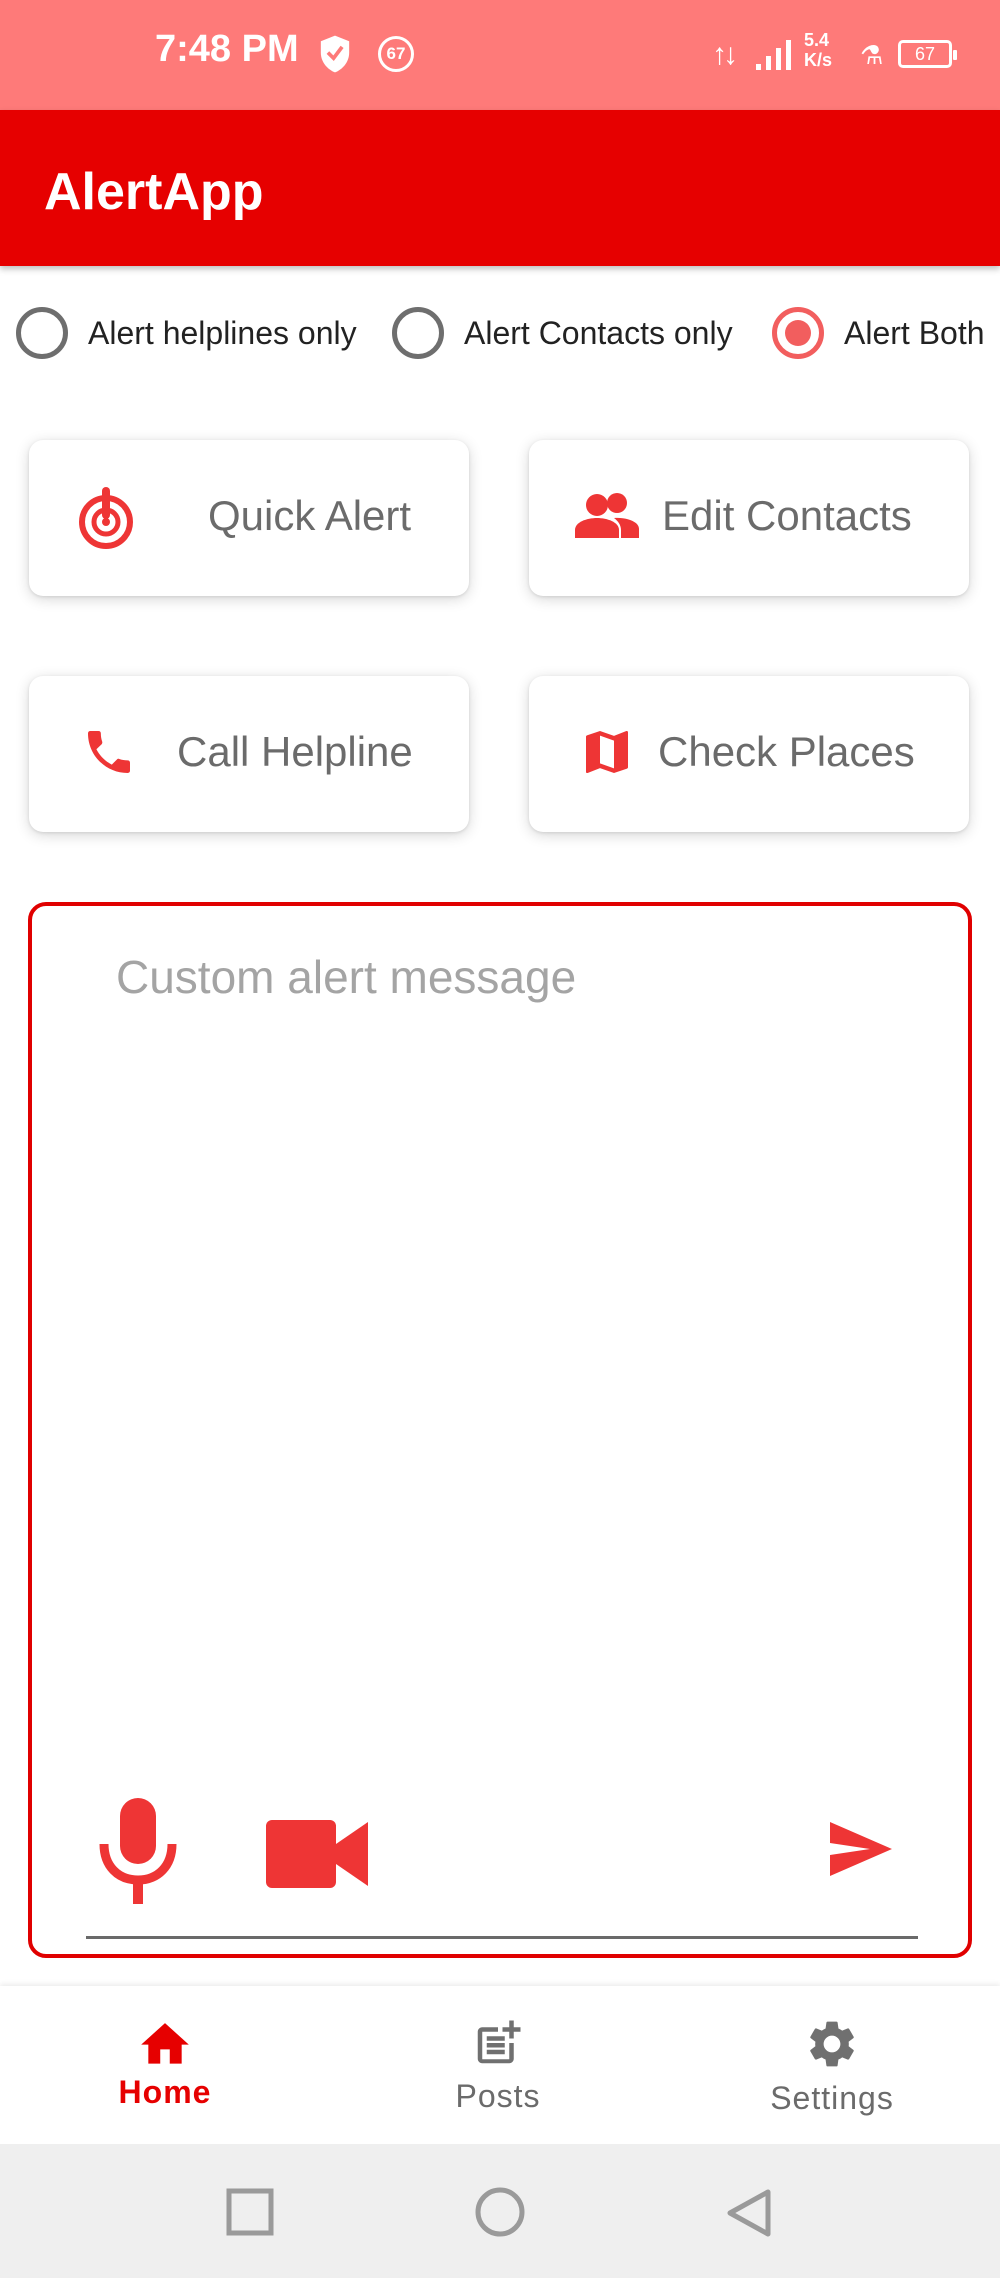 This screenshot has height=2278, width=1000. I want to click on radio-label: Alert Both, so click(914, 332).